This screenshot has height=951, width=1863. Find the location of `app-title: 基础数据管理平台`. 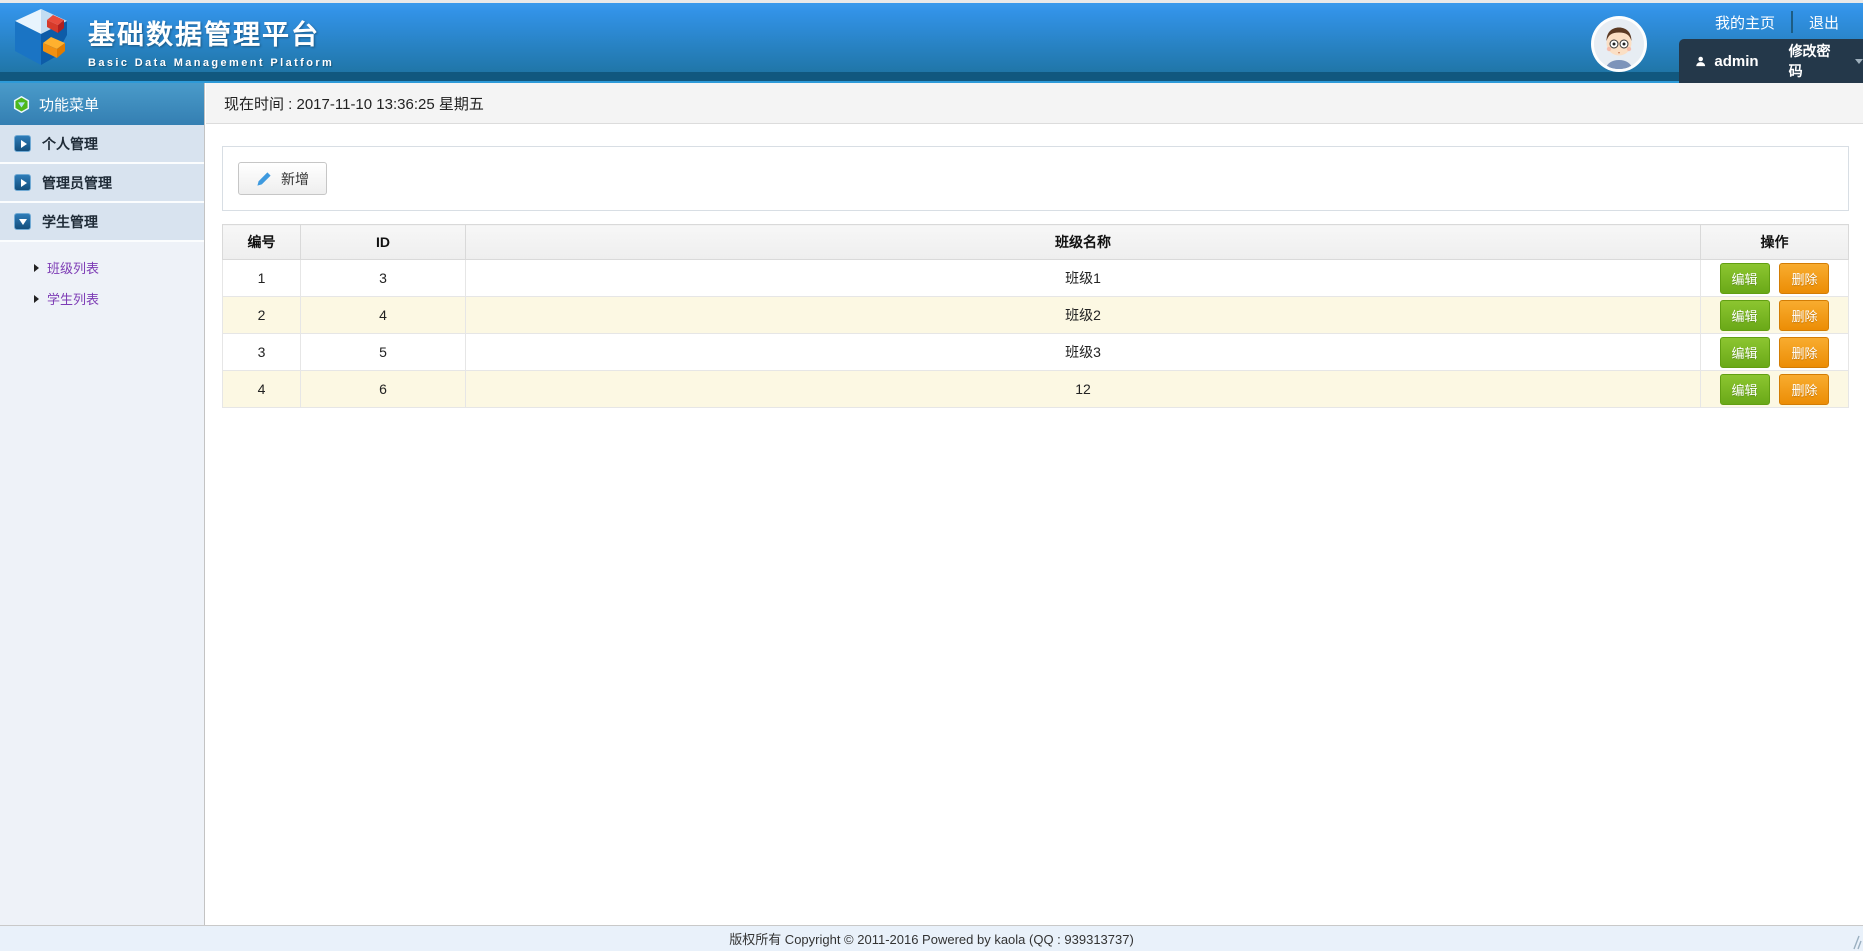

app-title: 基础数据管理平台 is located at coordinates (204, 35).